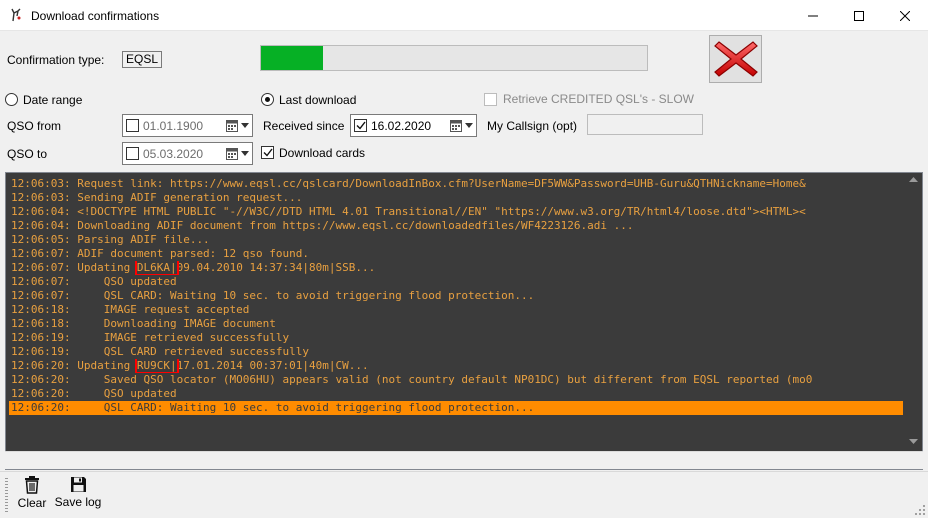  Describe the element at coordinates (53, 100) in the screenshot. I see `date-range-label: Date range` at that location.